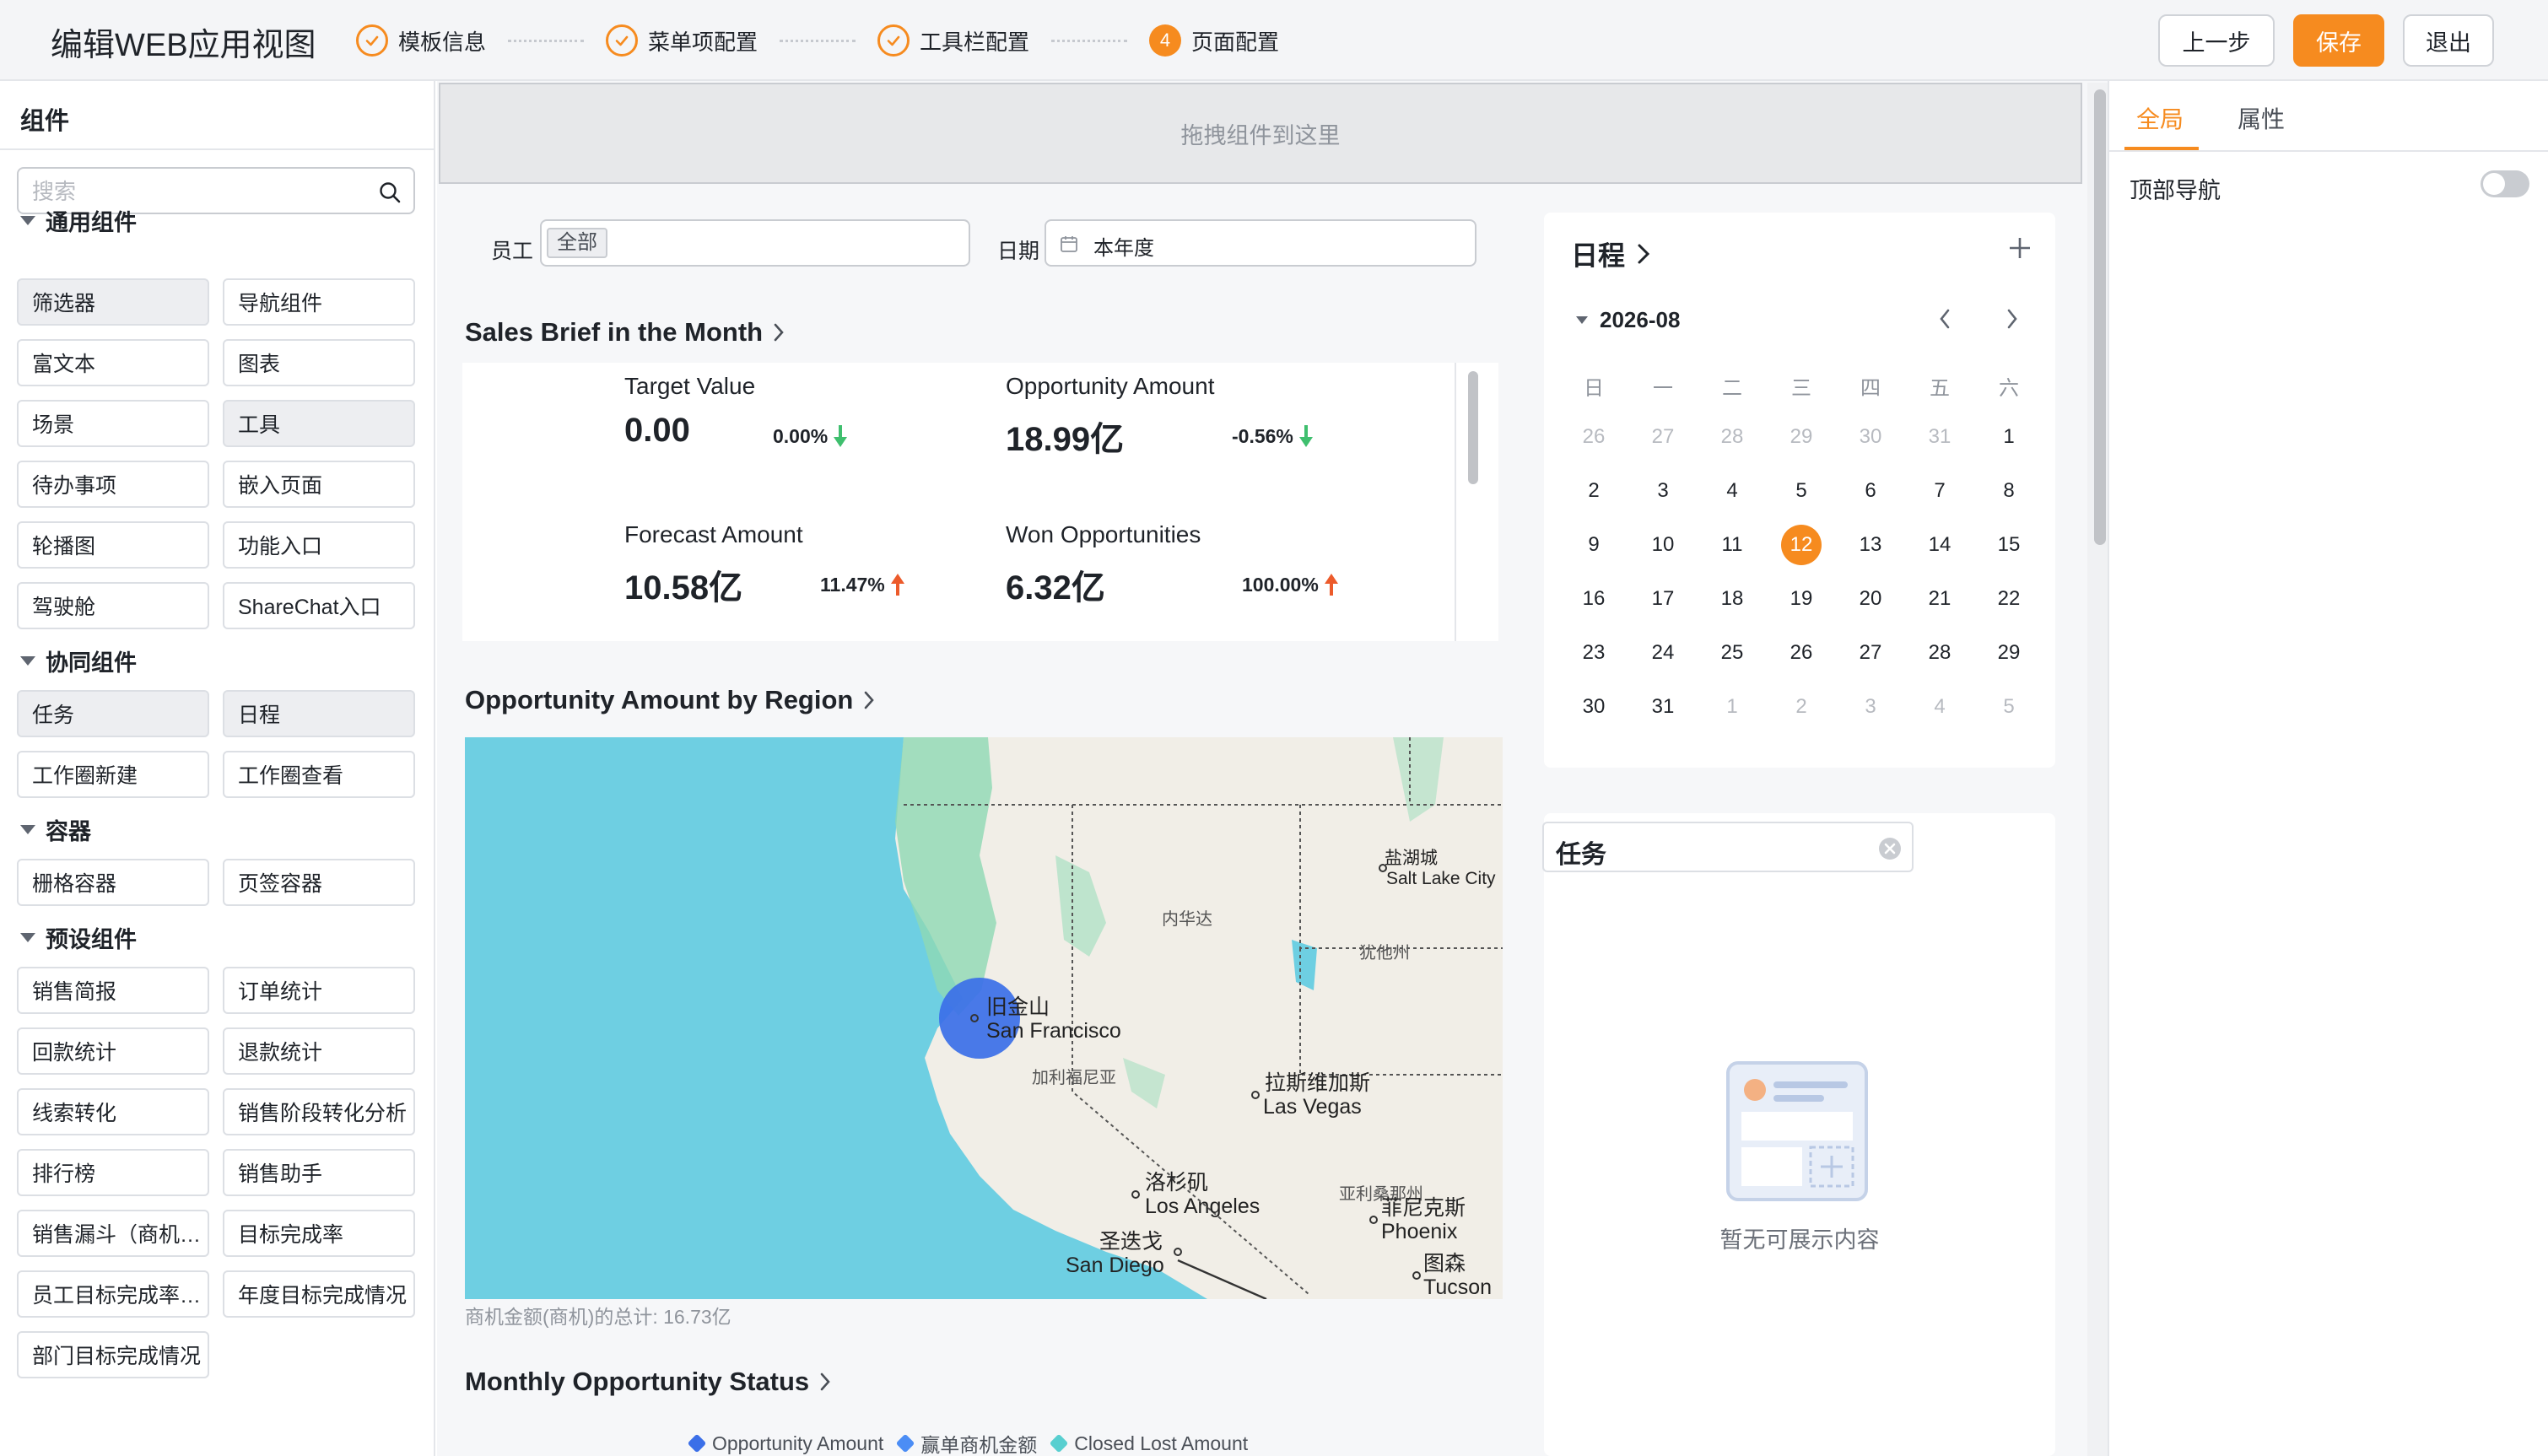  Describe the element at coordinates (113, 545) in the screenshot. I see `component-carousel: 轮播图` at that location.